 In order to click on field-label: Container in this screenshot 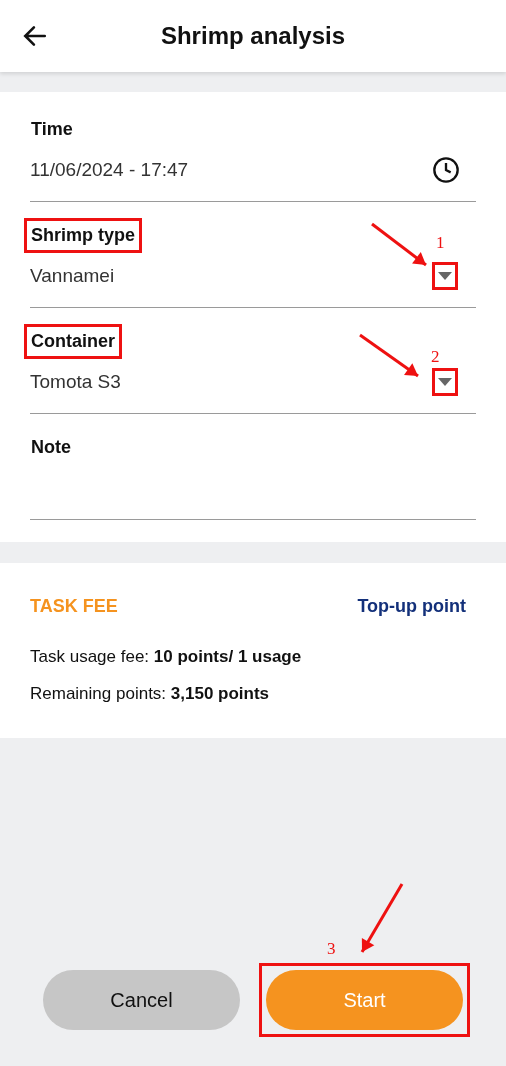, I will do `click(73, 341)`.